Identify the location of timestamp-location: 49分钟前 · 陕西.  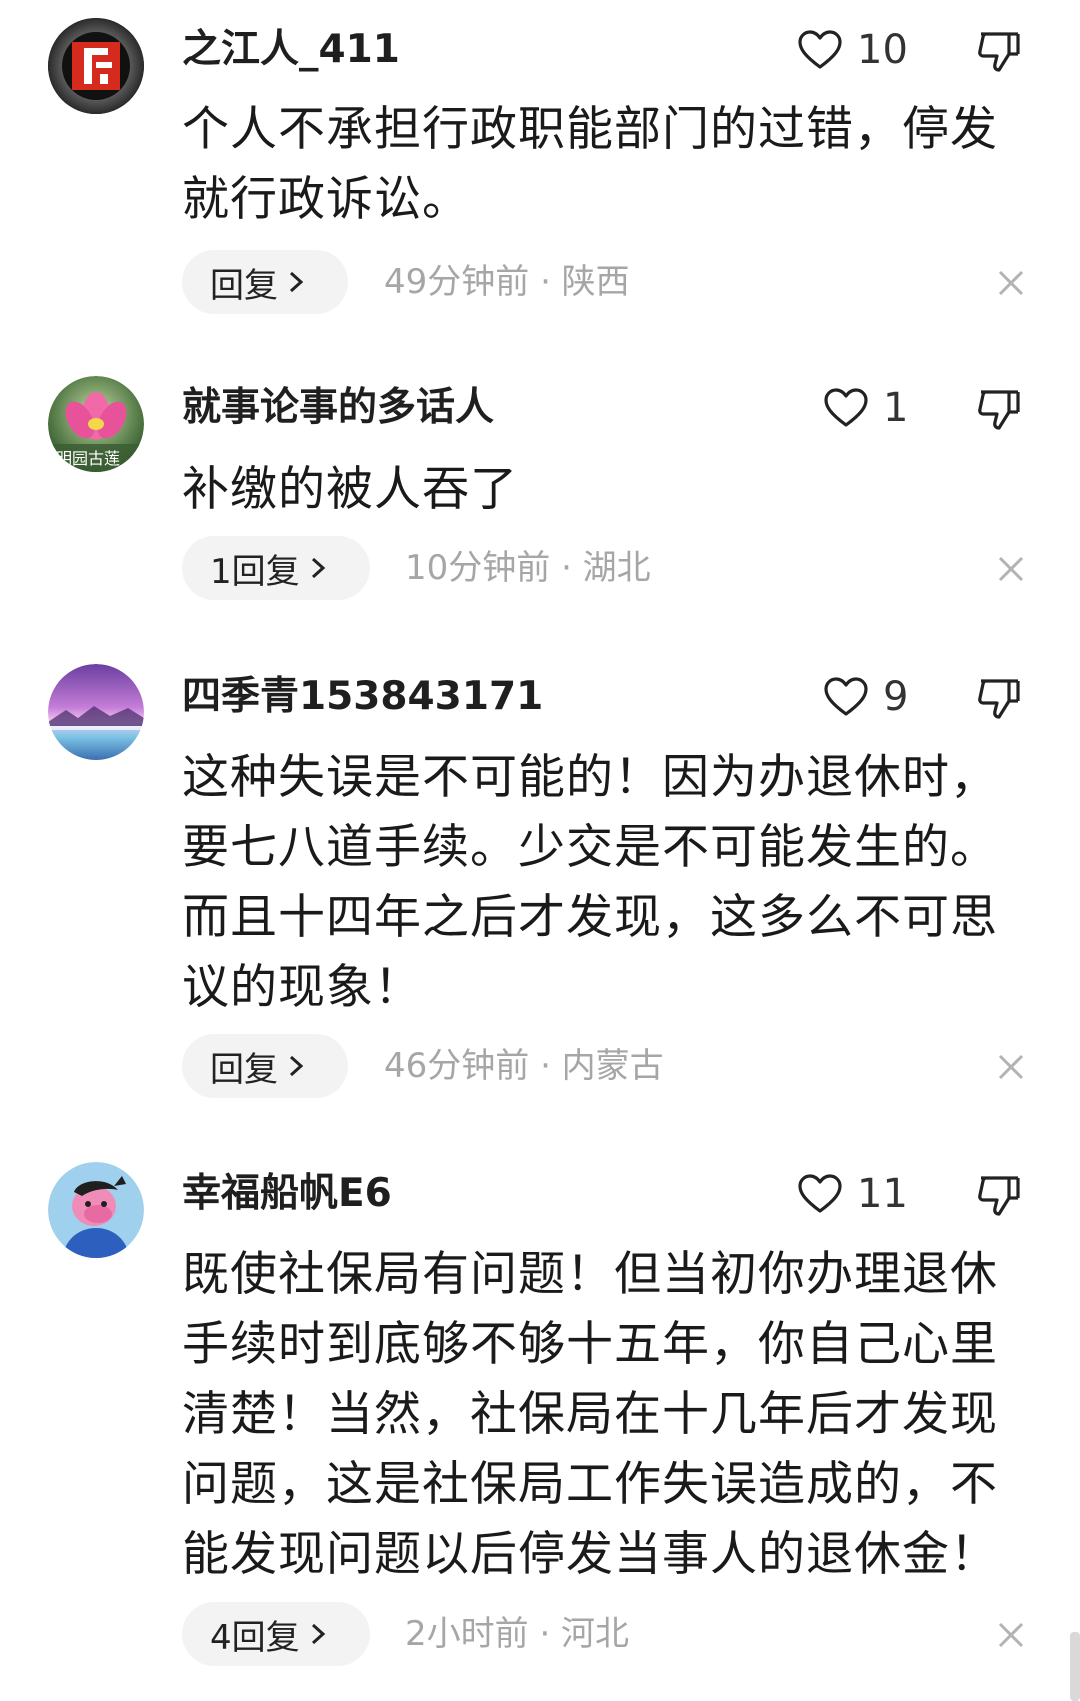
(507, 282).